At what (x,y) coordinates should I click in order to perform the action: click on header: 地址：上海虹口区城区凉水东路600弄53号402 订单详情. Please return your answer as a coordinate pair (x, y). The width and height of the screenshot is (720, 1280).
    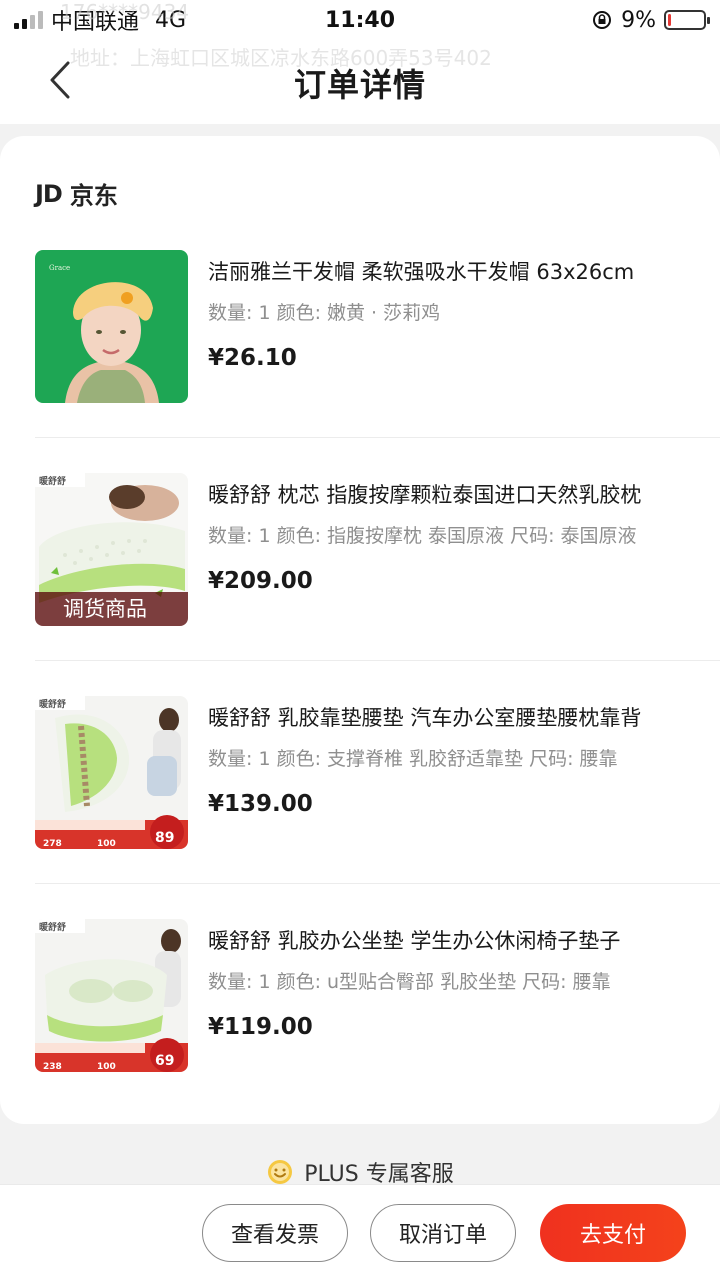
    Looking at the image, I should click on (360, 82).